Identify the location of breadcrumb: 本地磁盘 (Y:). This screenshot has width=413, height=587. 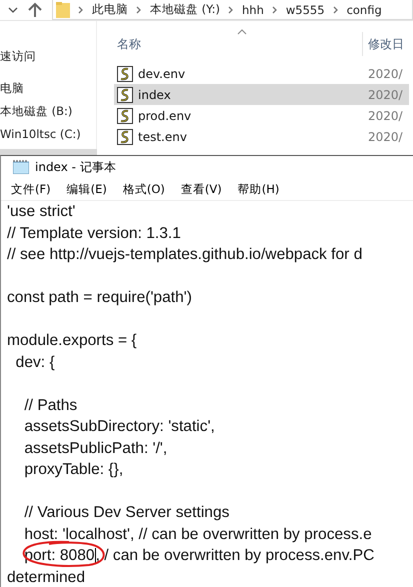
(185, 9).